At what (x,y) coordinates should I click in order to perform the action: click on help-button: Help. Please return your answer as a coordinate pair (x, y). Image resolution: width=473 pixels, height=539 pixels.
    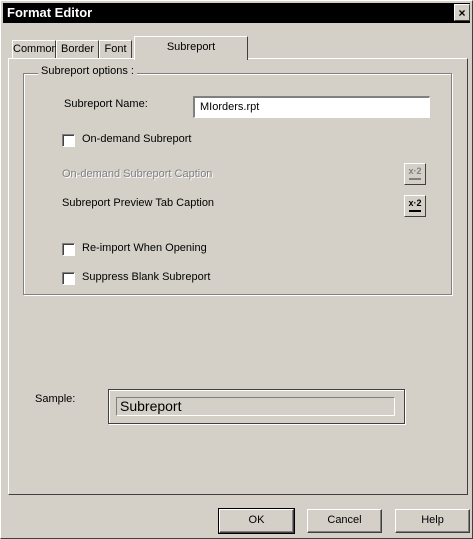
    Looking at the image, I should click on (432, 521).